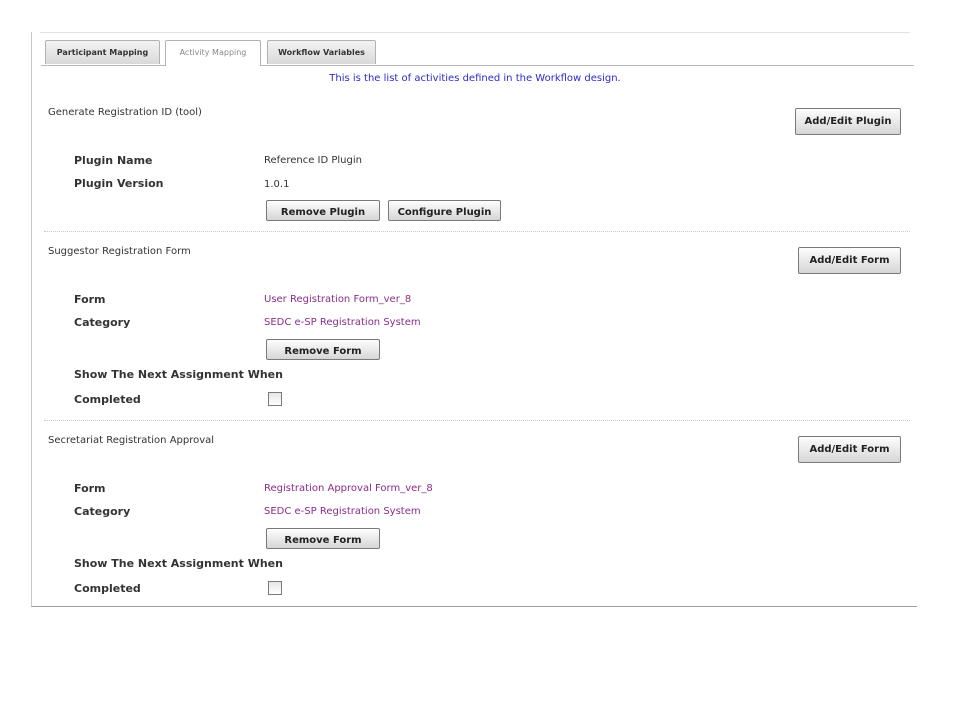 This screenshot has width=960, height=720. Describe the element at coordinates (337, 299) in the screenshot. I see `form-value: User Registration Form_ver_8` at that location.